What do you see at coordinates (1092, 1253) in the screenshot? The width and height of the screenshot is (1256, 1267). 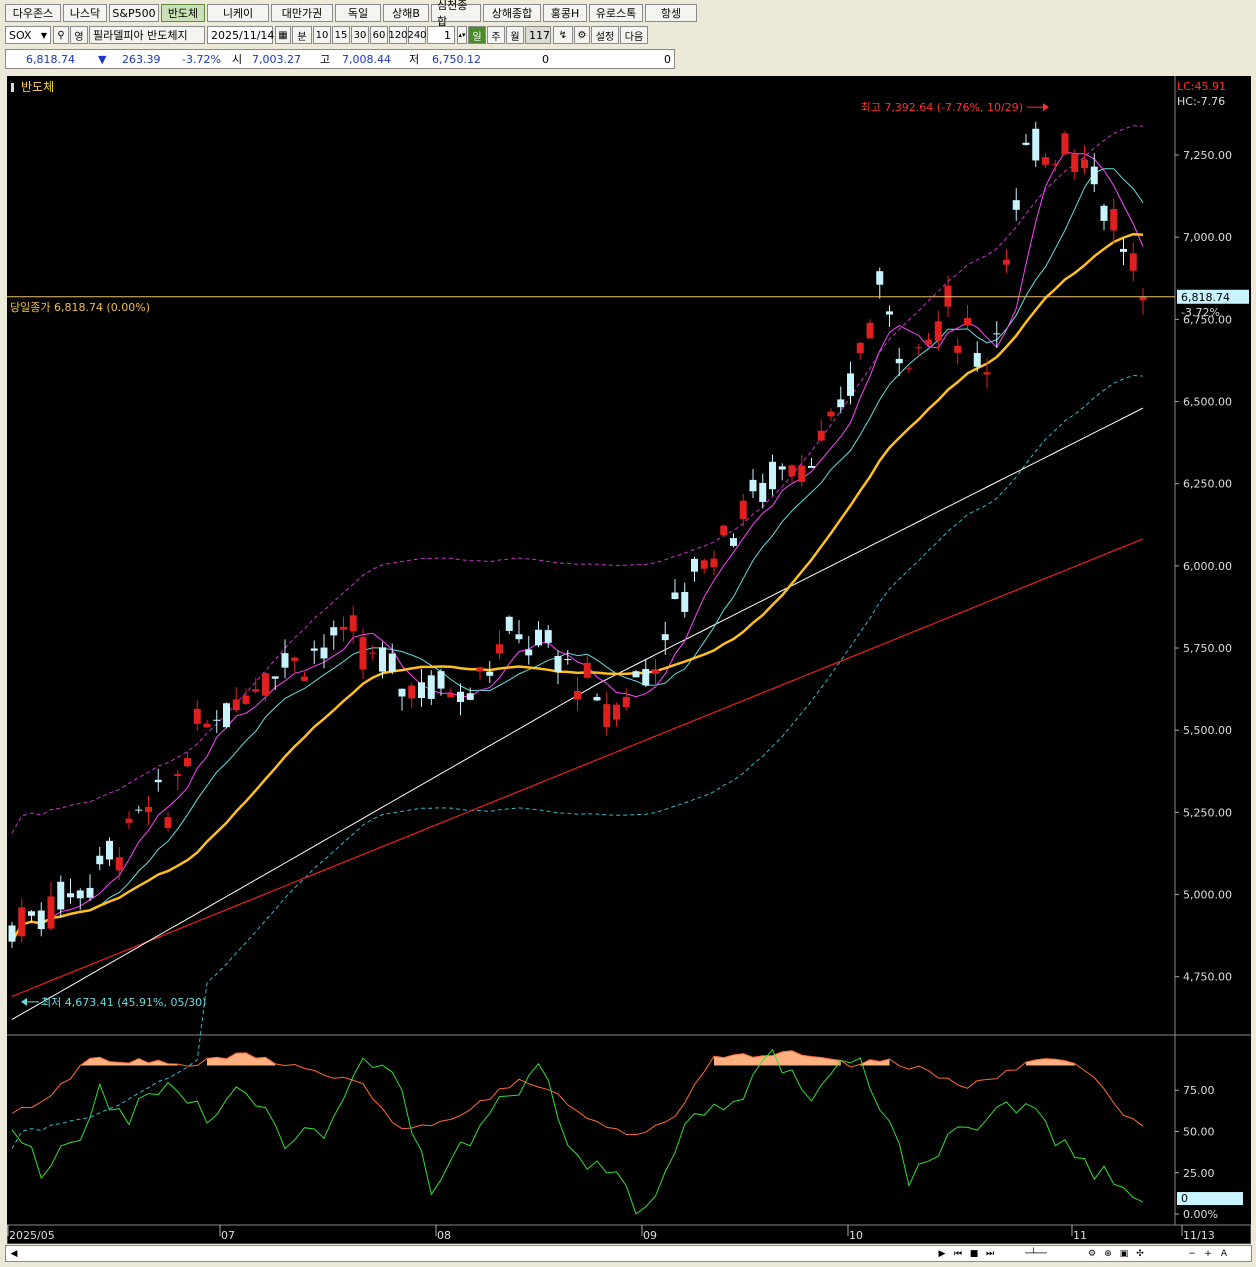 I see `settings-icon: ⚙` at bounding box center [1092, 1253].